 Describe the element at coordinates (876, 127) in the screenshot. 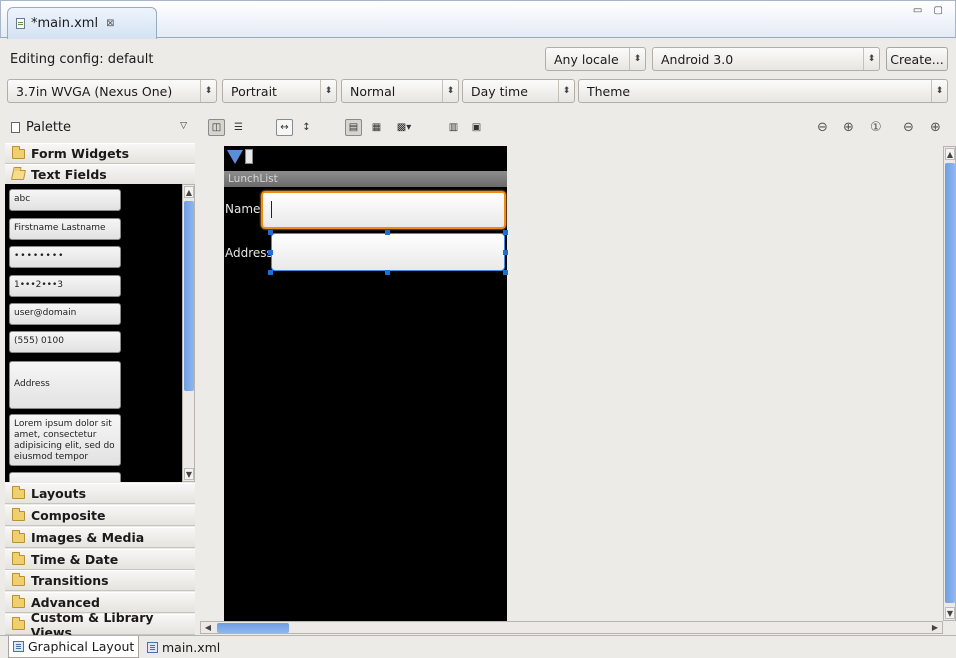

I see `zoom-actual-size-icon: ①` at that location.